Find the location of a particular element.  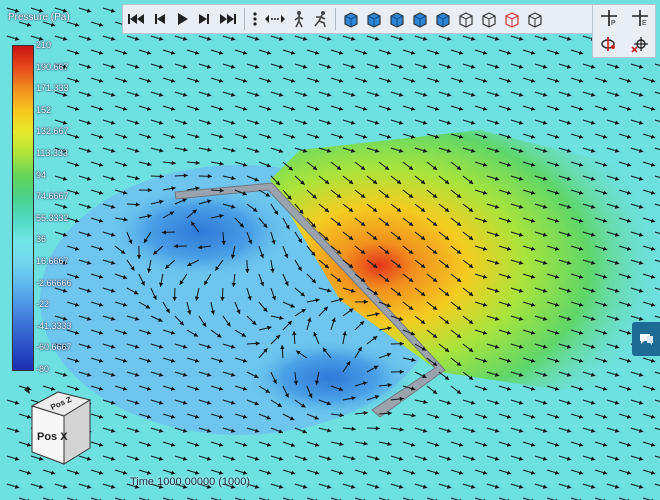

view-wire-red-icon is located at coordinates (511, 19).